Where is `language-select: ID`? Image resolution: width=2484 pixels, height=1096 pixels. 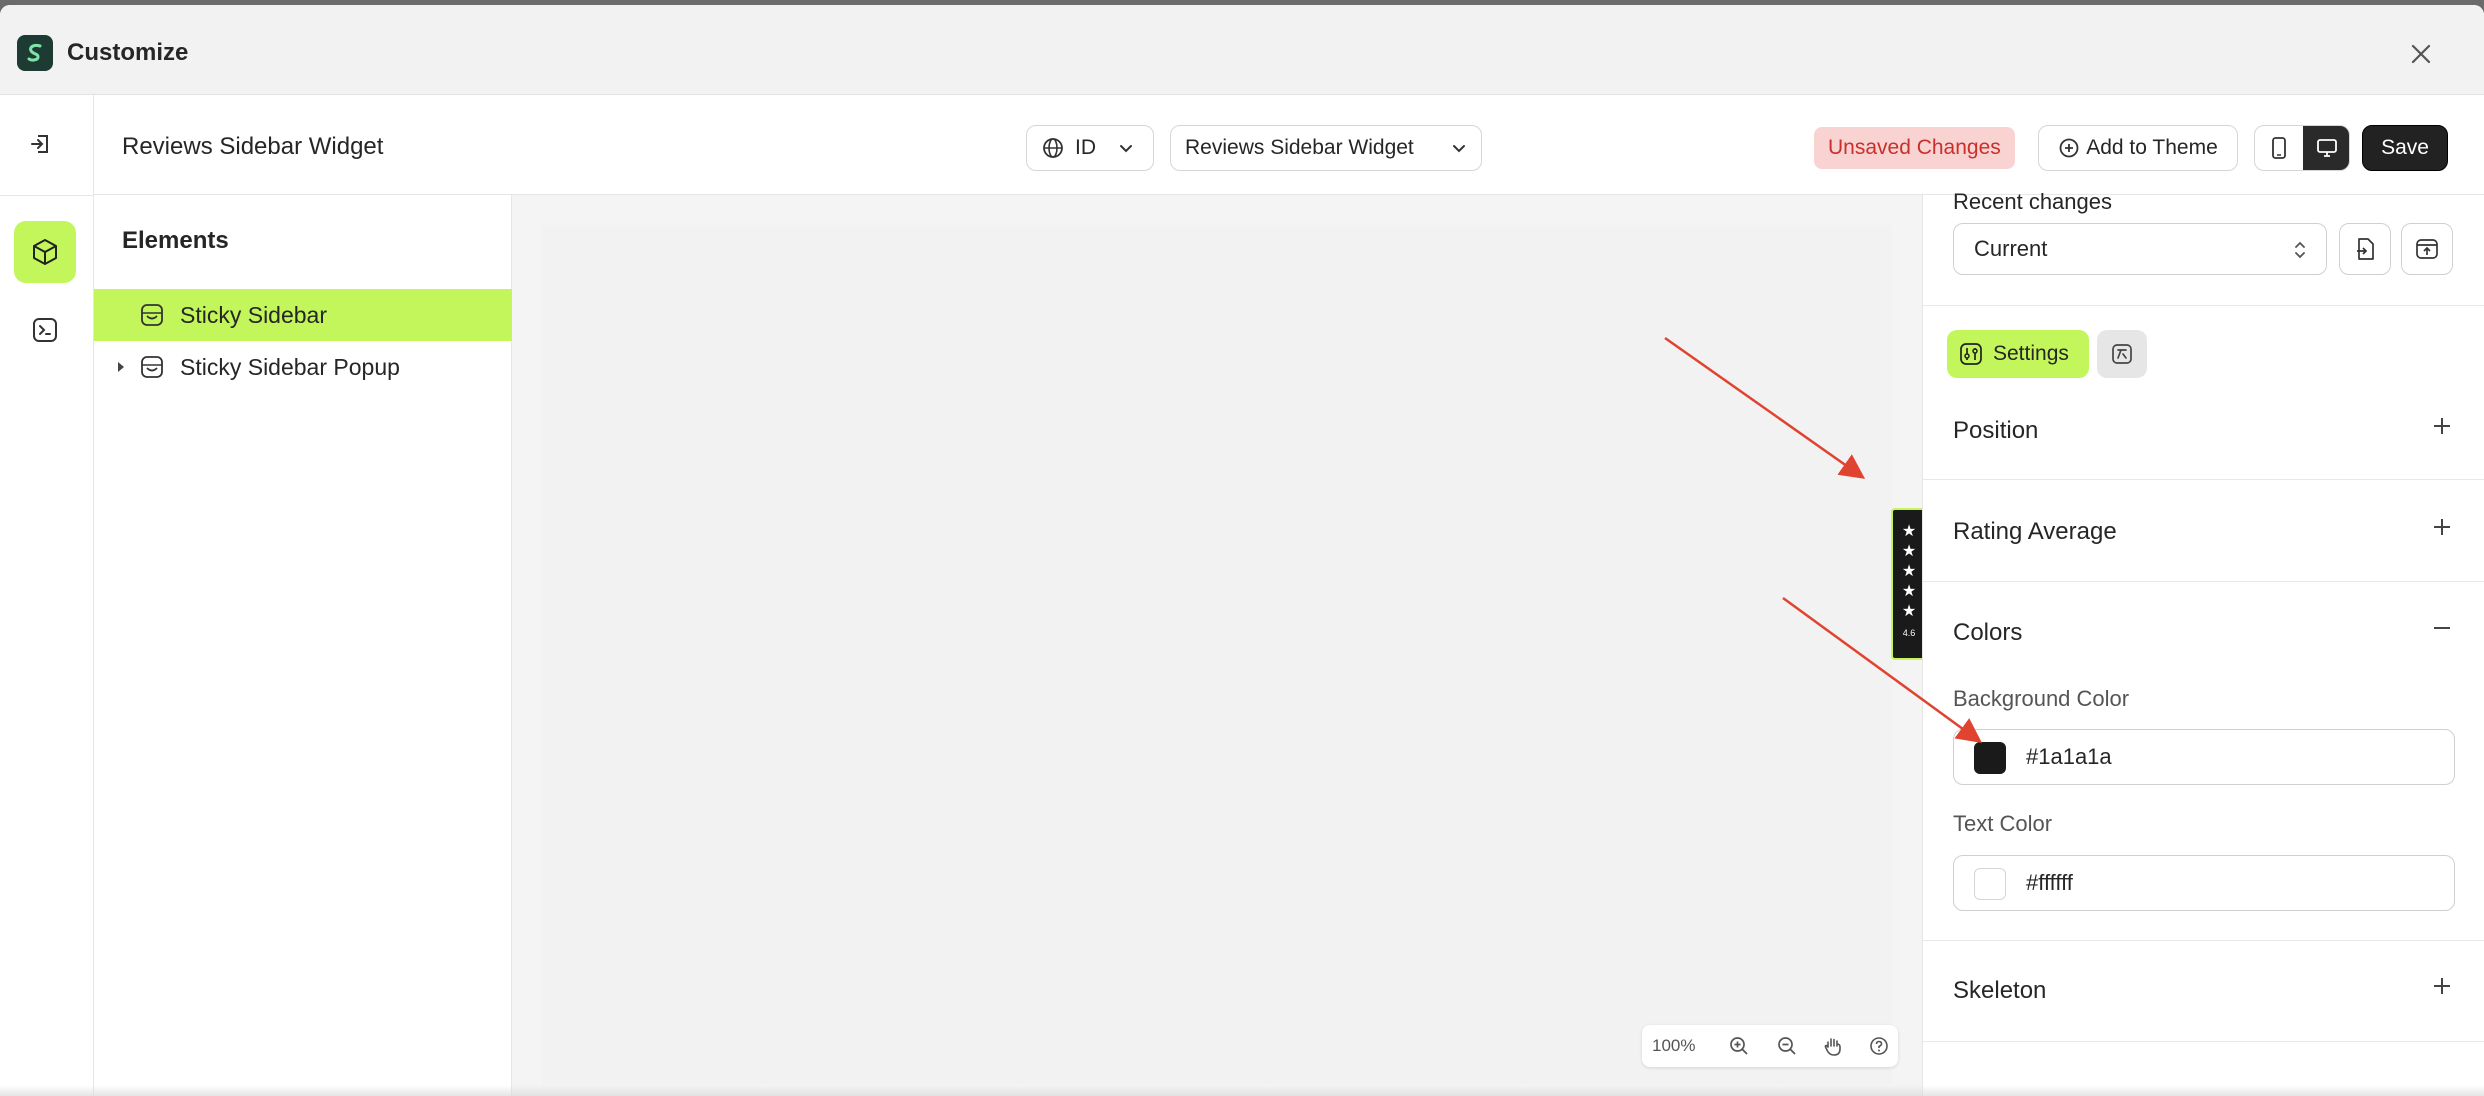 language-select: ID is located at coordinates (1090, 148).